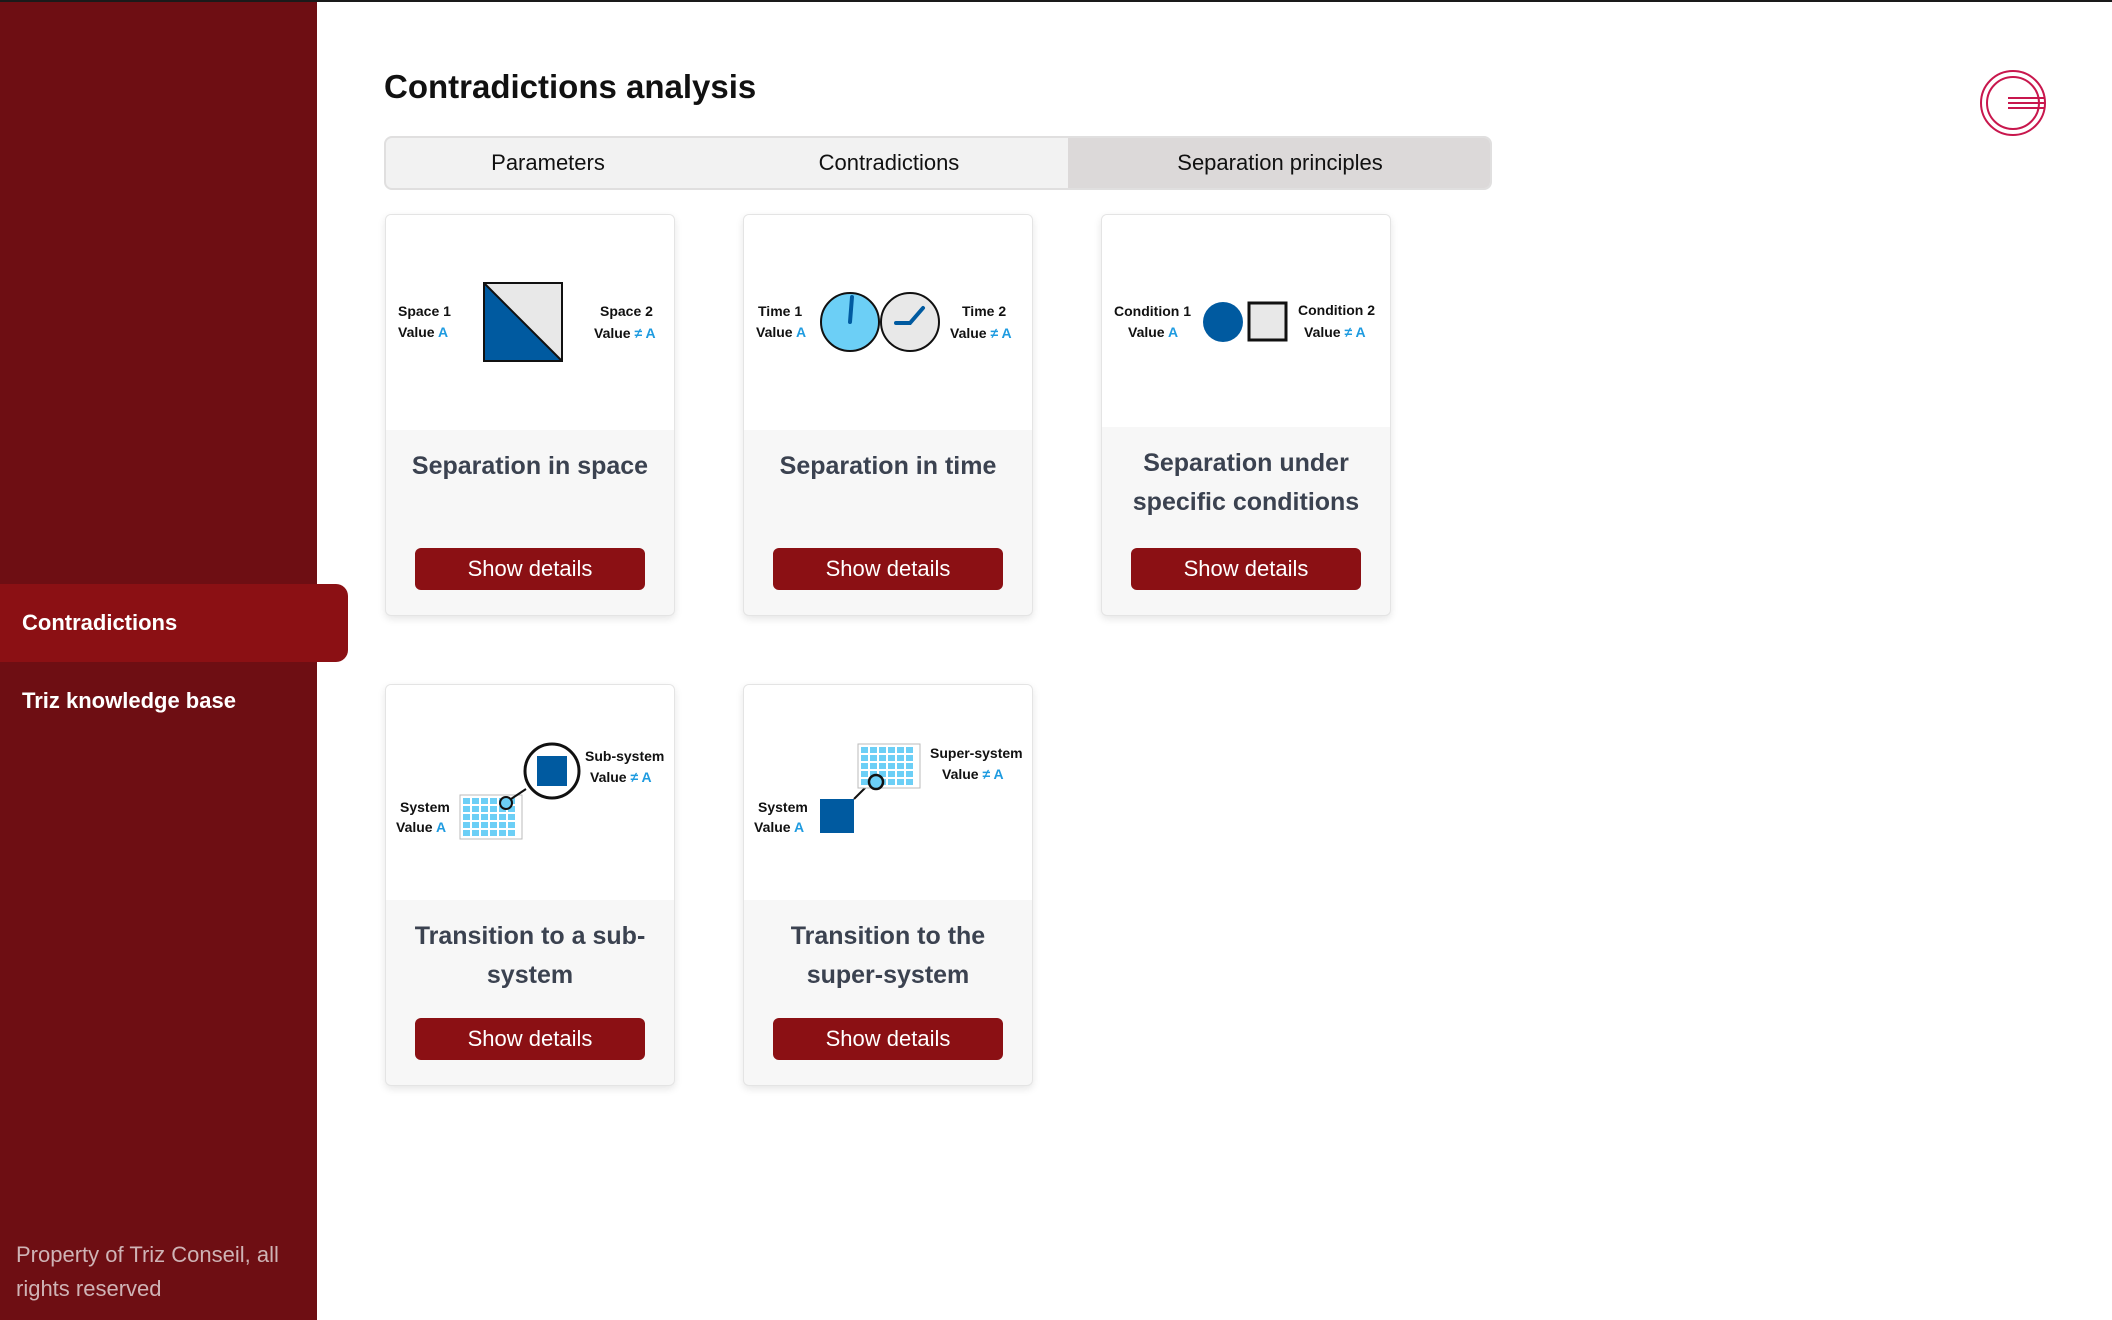 Image resolution: width=2112 pixels, height=1320 pixels. Describe the element at coordinates (1152, 311) in the screenshot. I see `svg-text: Condition 1` at that location.